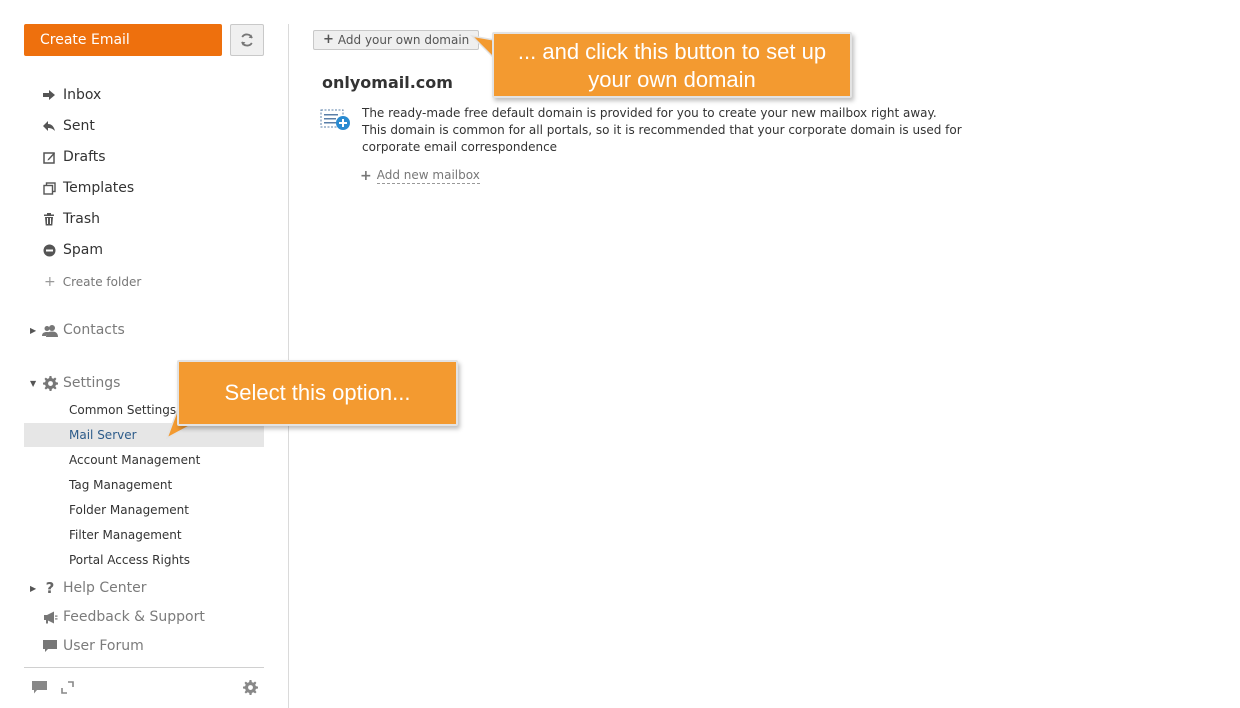 This screenshot has width=1240, height=708. What do you see at coordinates (49, 219) in the screenshot?
I see `trash-icon` at bounding box center [49, 219].